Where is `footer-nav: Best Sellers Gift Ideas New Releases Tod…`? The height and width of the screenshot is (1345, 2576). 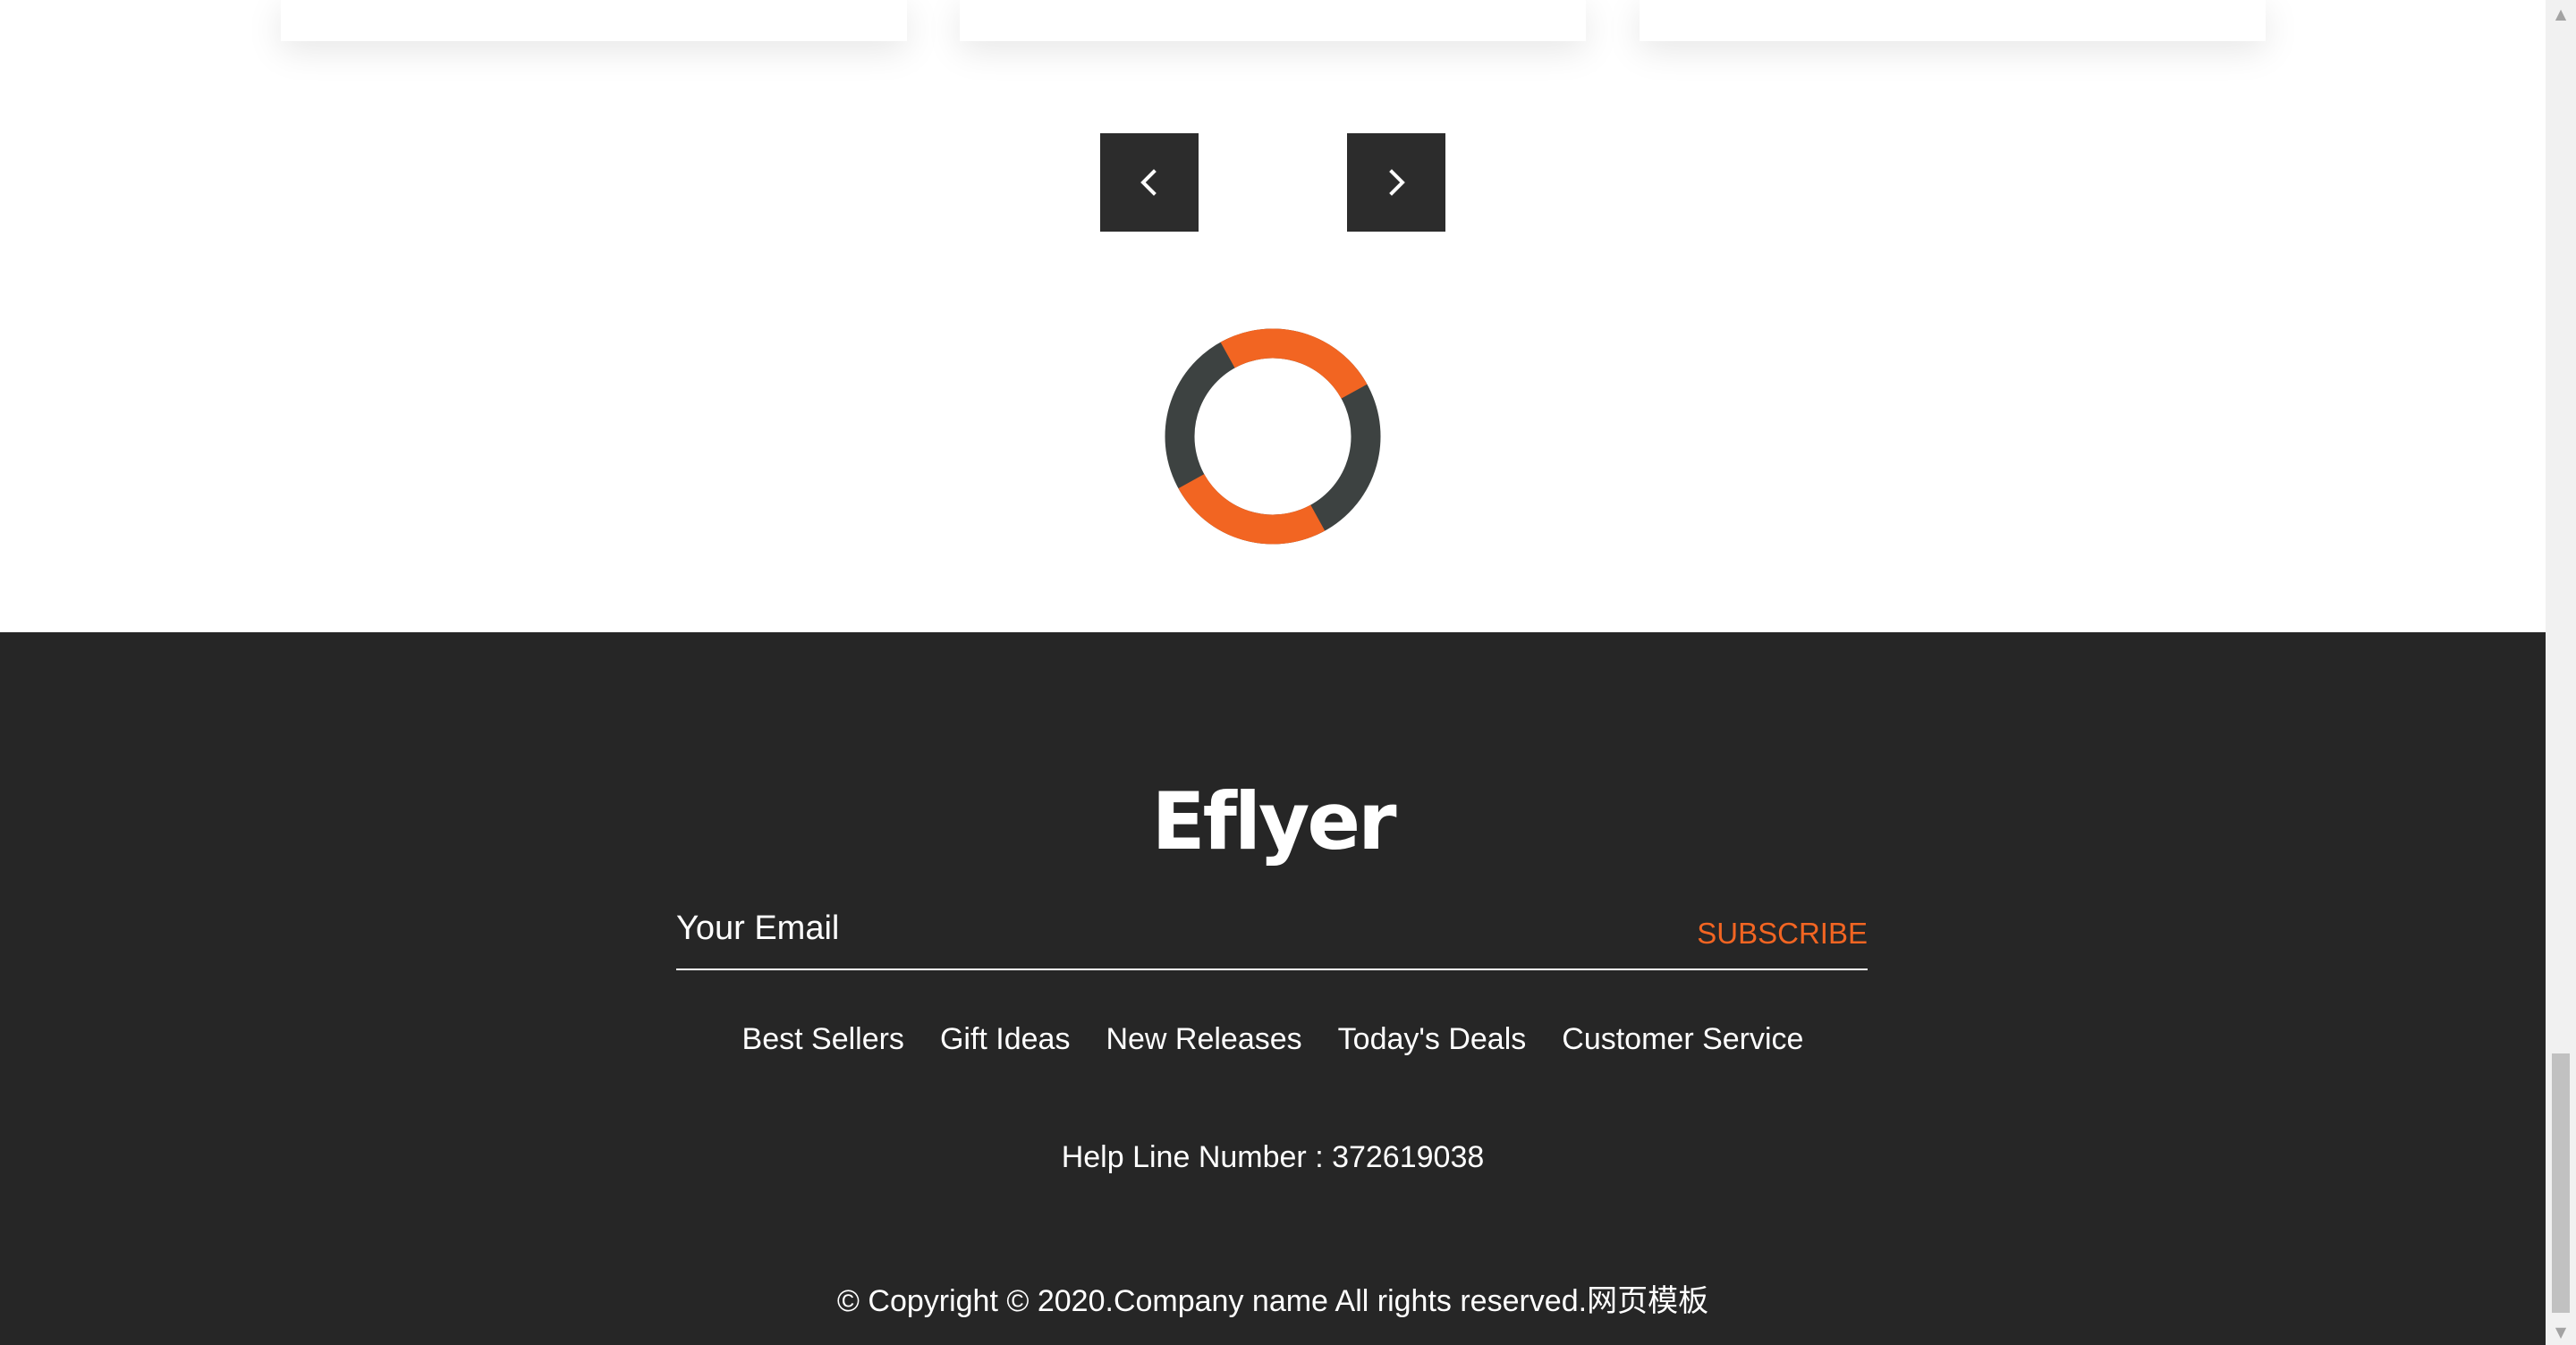
footer-nav: Best Sellers Gift Ideas New Releases Tod… is located at coordinates (1273, 1039).